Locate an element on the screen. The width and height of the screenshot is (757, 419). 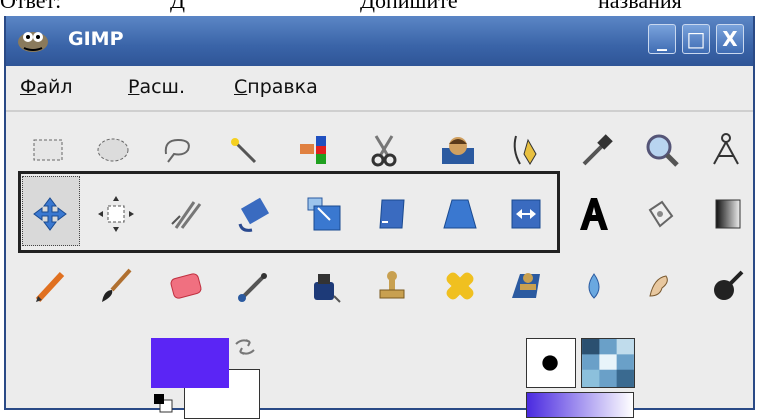
bucket-fill-icon is located at coordinates (661, 214).